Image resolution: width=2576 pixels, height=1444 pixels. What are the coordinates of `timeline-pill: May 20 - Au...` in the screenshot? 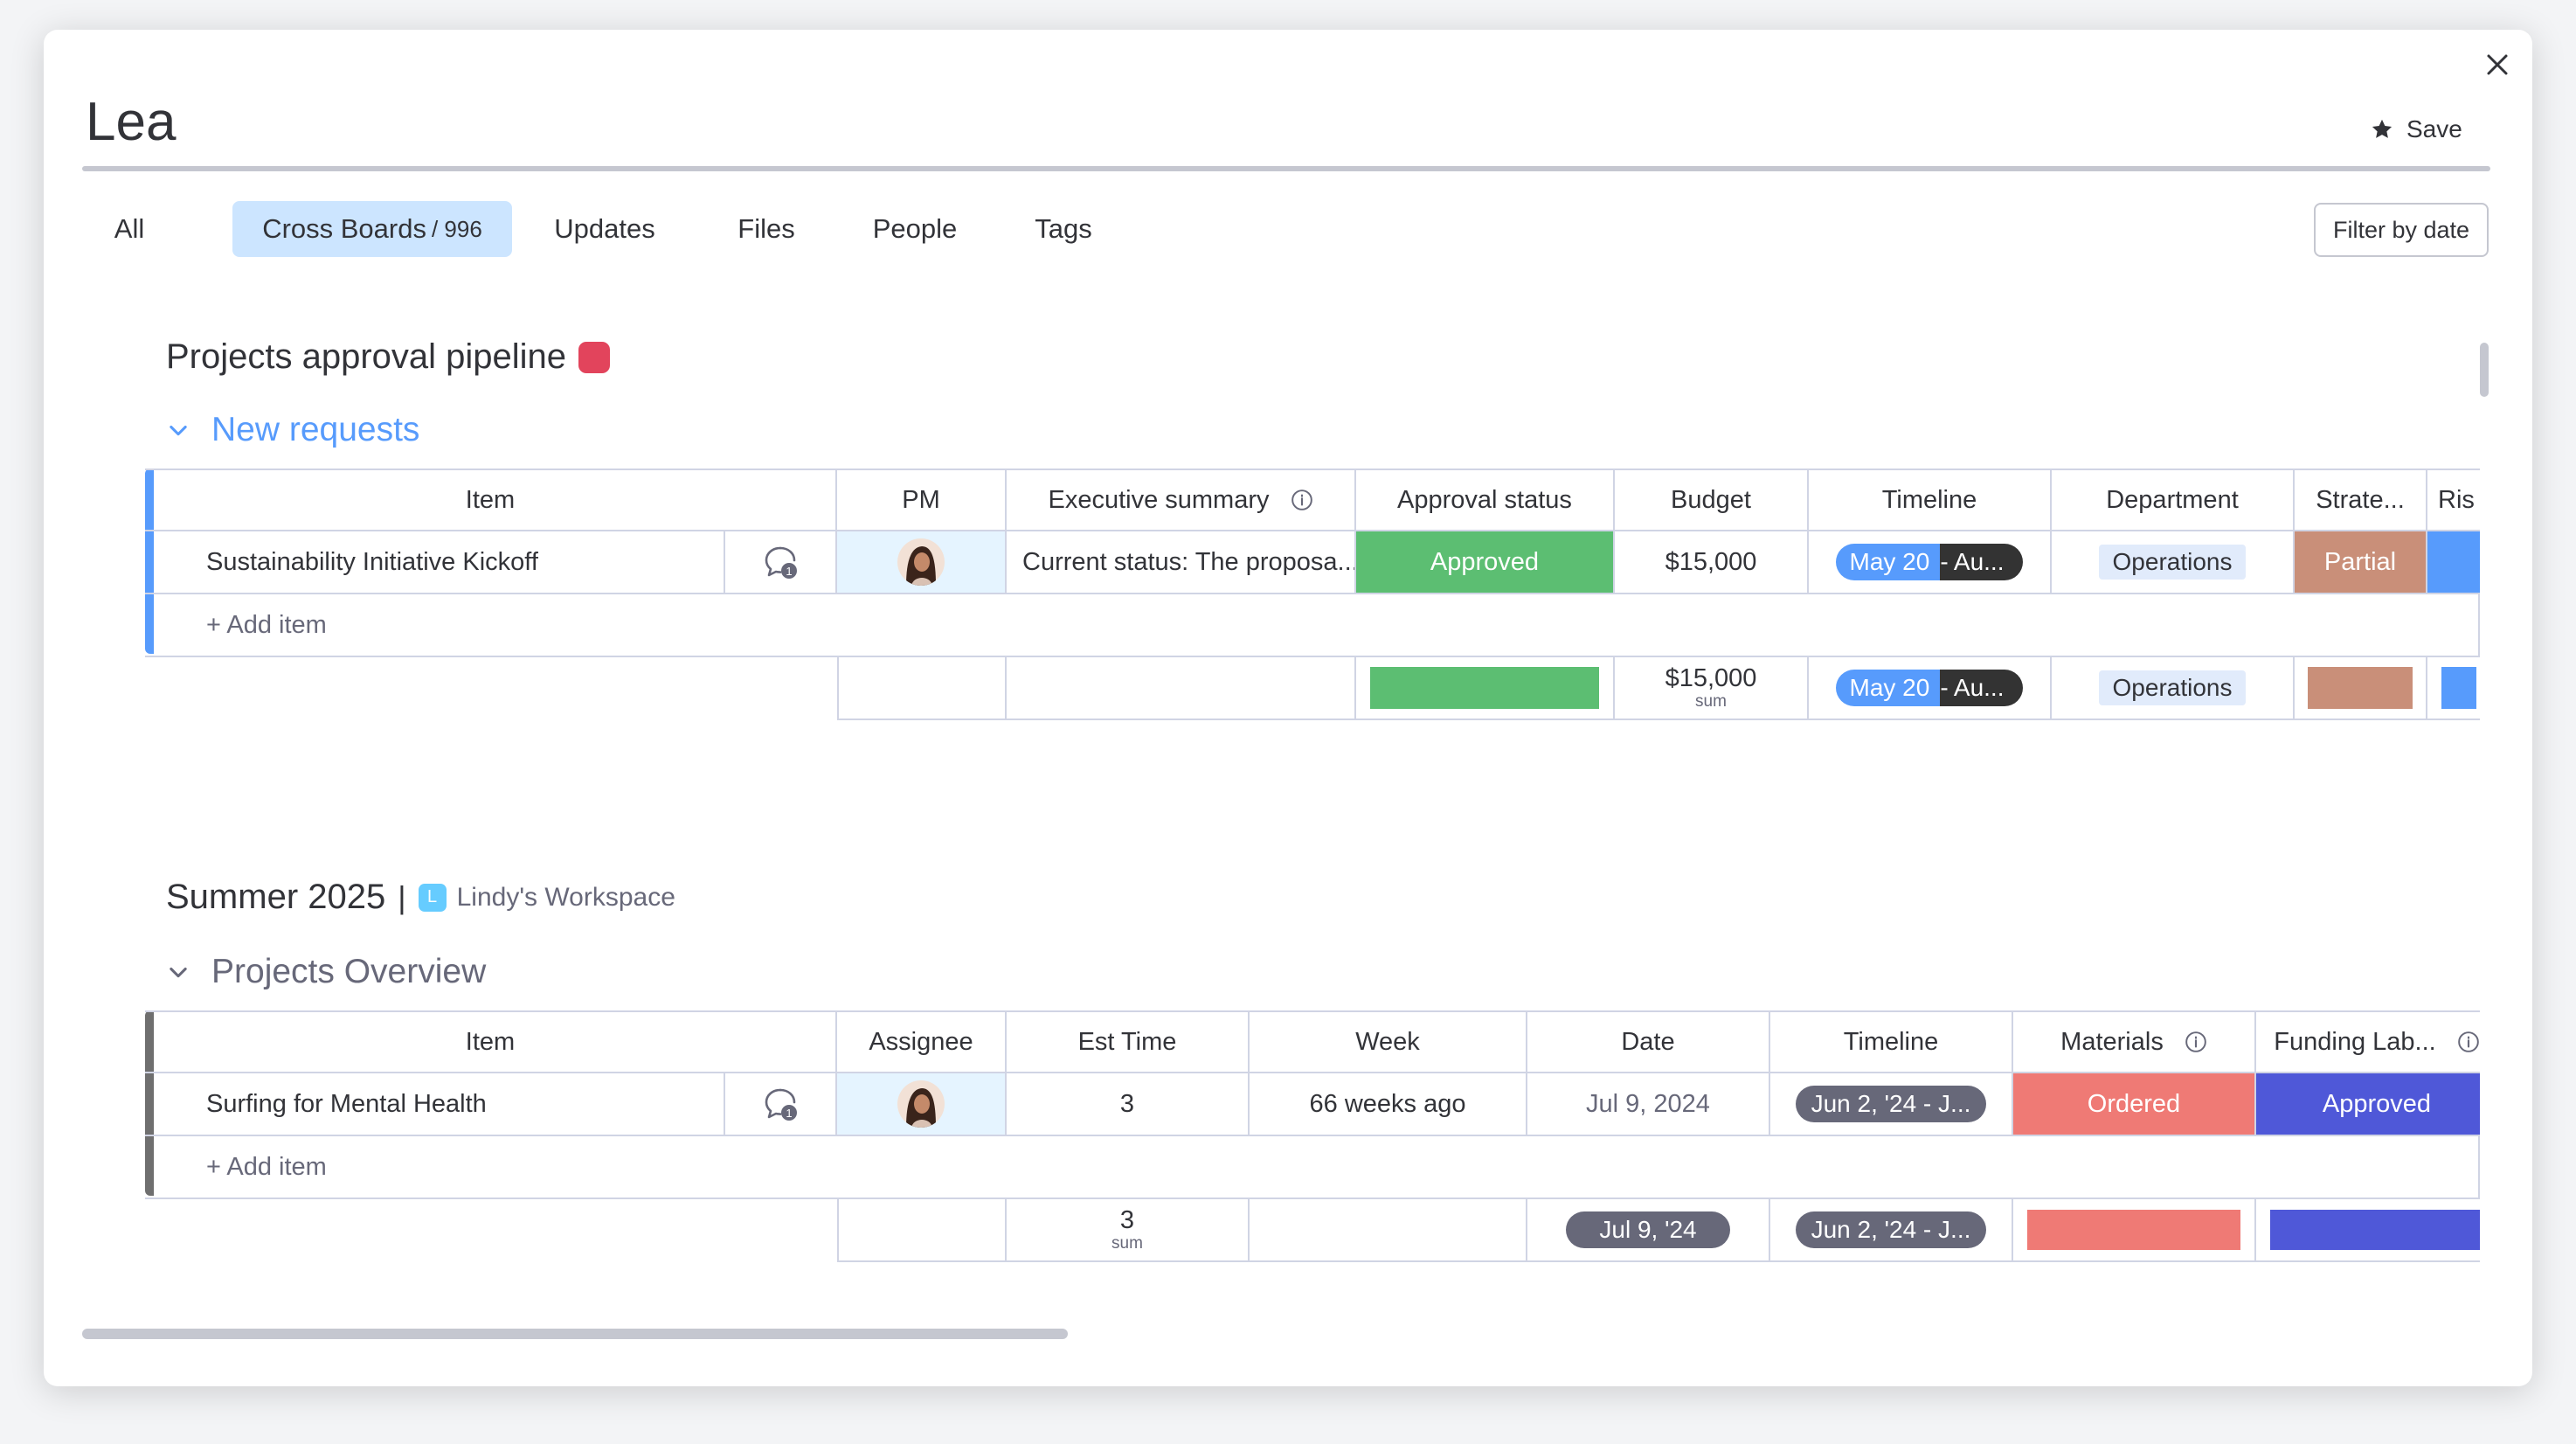 It's located at (1929, 688).